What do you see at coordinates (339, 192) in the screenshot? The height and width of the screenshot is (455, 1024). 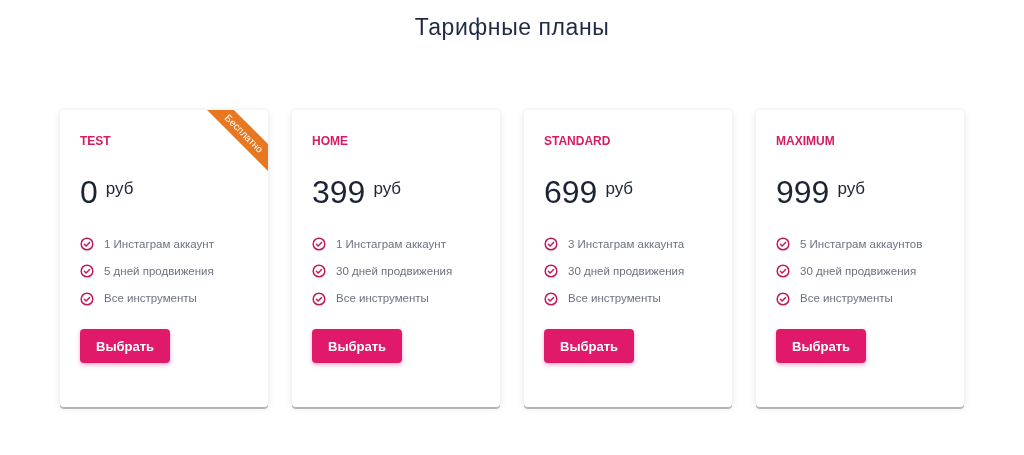 I see `plan-price: 399` at bounding box center [339, 192].